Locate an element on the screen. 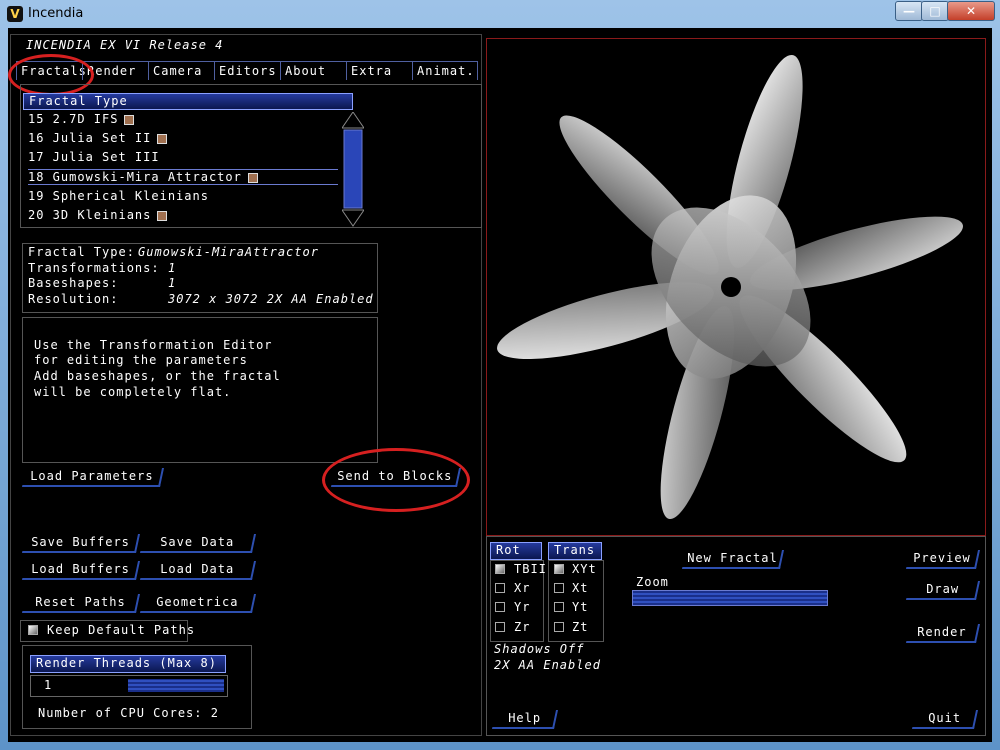 The height and width of the screenshot is (750, 1000). info-trans-label: Transformations: is located at coordinates (94, 268).